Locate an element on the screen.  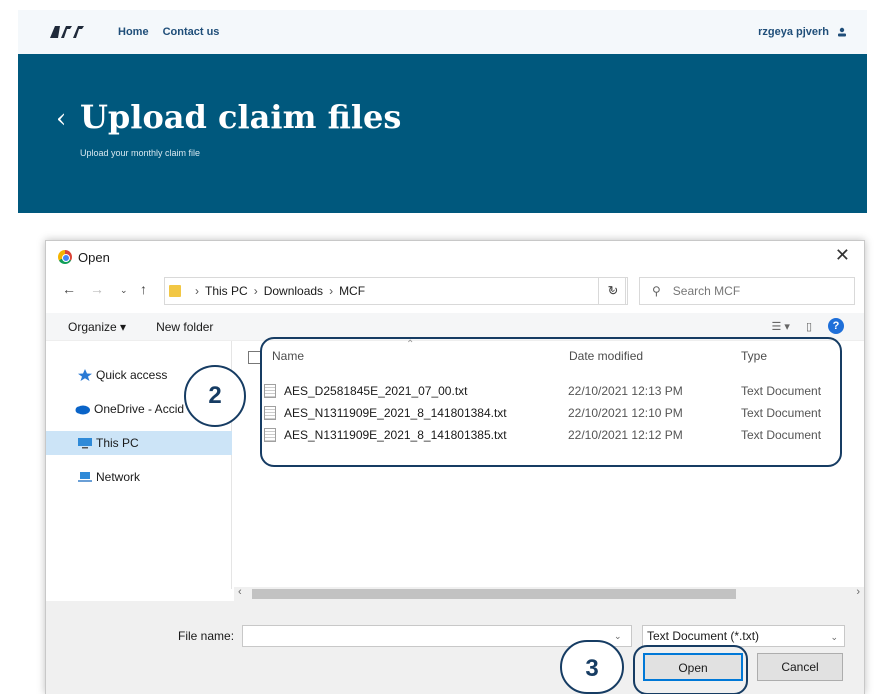
star-icon is located at coordinates (85, 375).